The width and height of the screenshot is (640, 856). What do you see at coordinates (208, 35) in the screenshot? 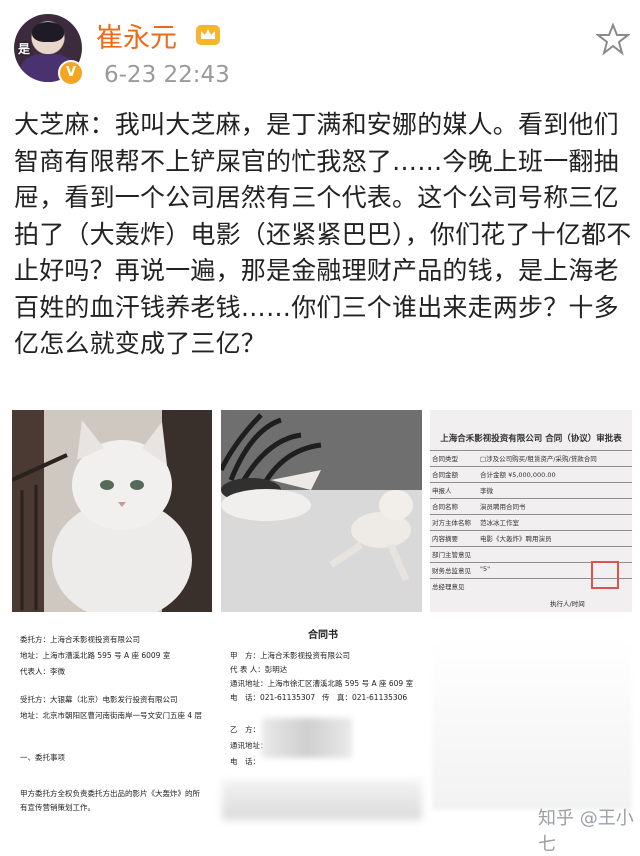
I see `crown-icon` at bounding box center [208, 35].